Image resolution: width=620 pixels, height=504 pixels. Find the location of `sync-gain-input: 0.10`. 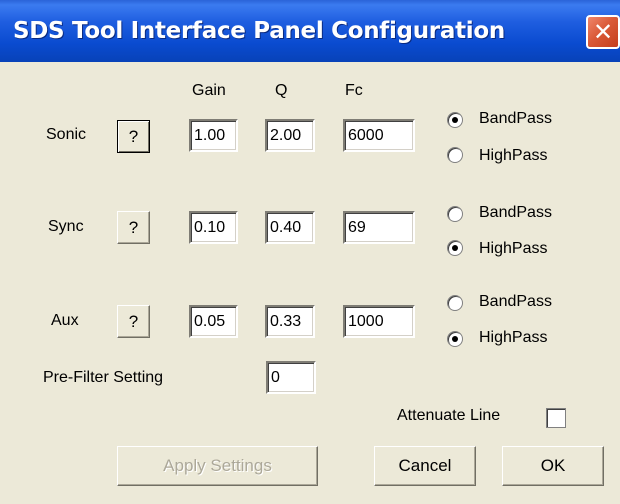

sync-gain-input: 0.10 is located at coordinates (213, 227).